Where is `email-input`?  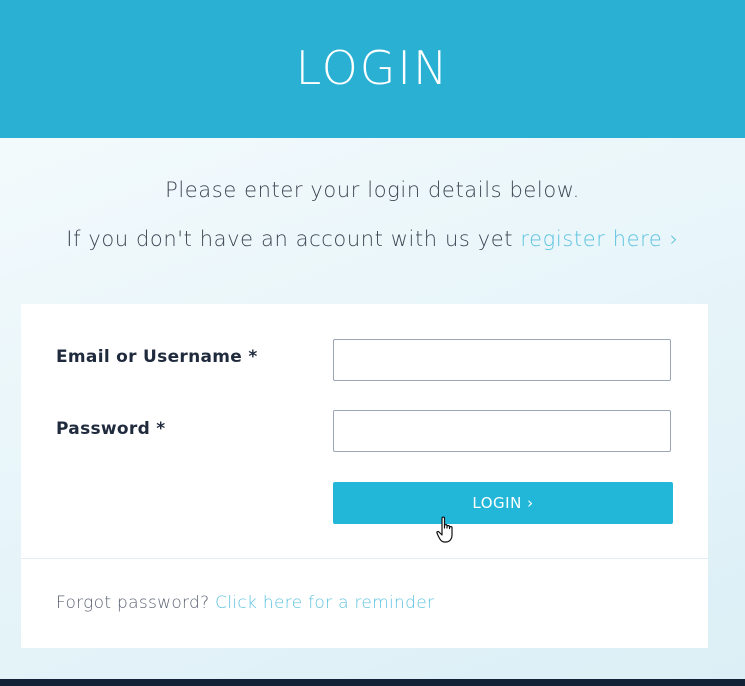 email-input is located at coordinates (502, 360).